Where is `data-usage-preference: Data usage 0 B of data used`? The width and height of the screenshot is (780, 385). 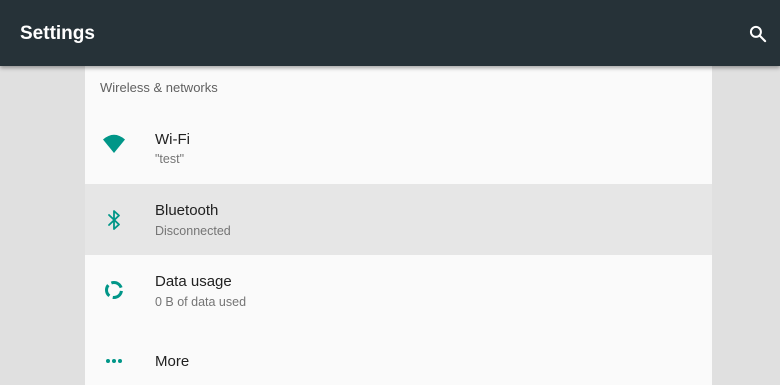
data-usage-preference: Data usage 0 B of data used is located at coordinates (398, 290).